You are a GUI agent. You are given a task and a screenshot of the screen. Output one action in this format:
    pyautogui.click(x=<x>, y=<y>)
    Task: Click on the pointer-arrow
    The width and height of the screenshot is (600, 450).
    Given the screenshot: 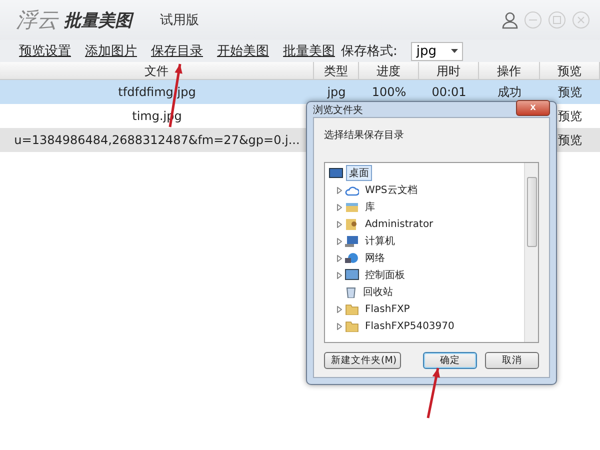 What is the action you would take?
    pyautogui.click(x=433, y=393)
    